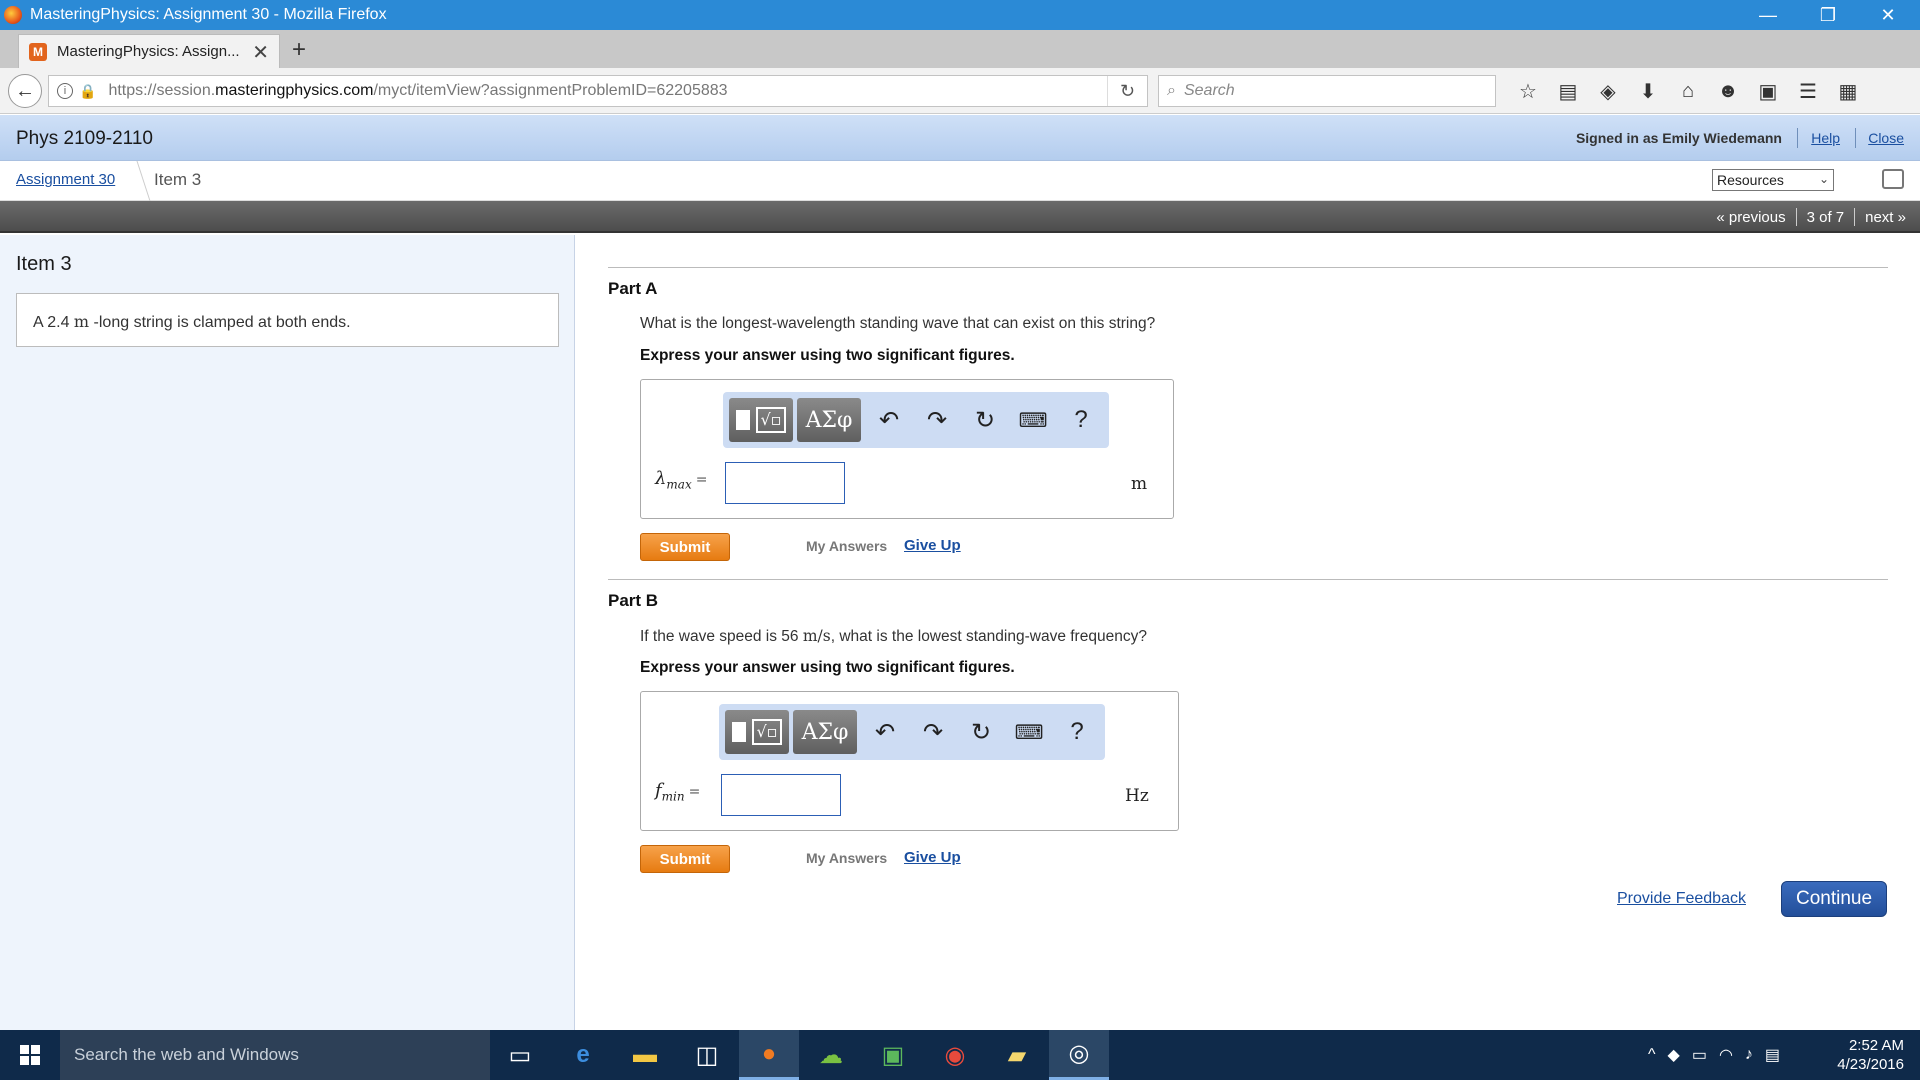 The width and height of the screenshot is (1920, 1080). What do you see at coordinates (1870, 1064) in the screenshot?
I see `clock-date: 4/23/2016` at bounding box center [1870, 1064].